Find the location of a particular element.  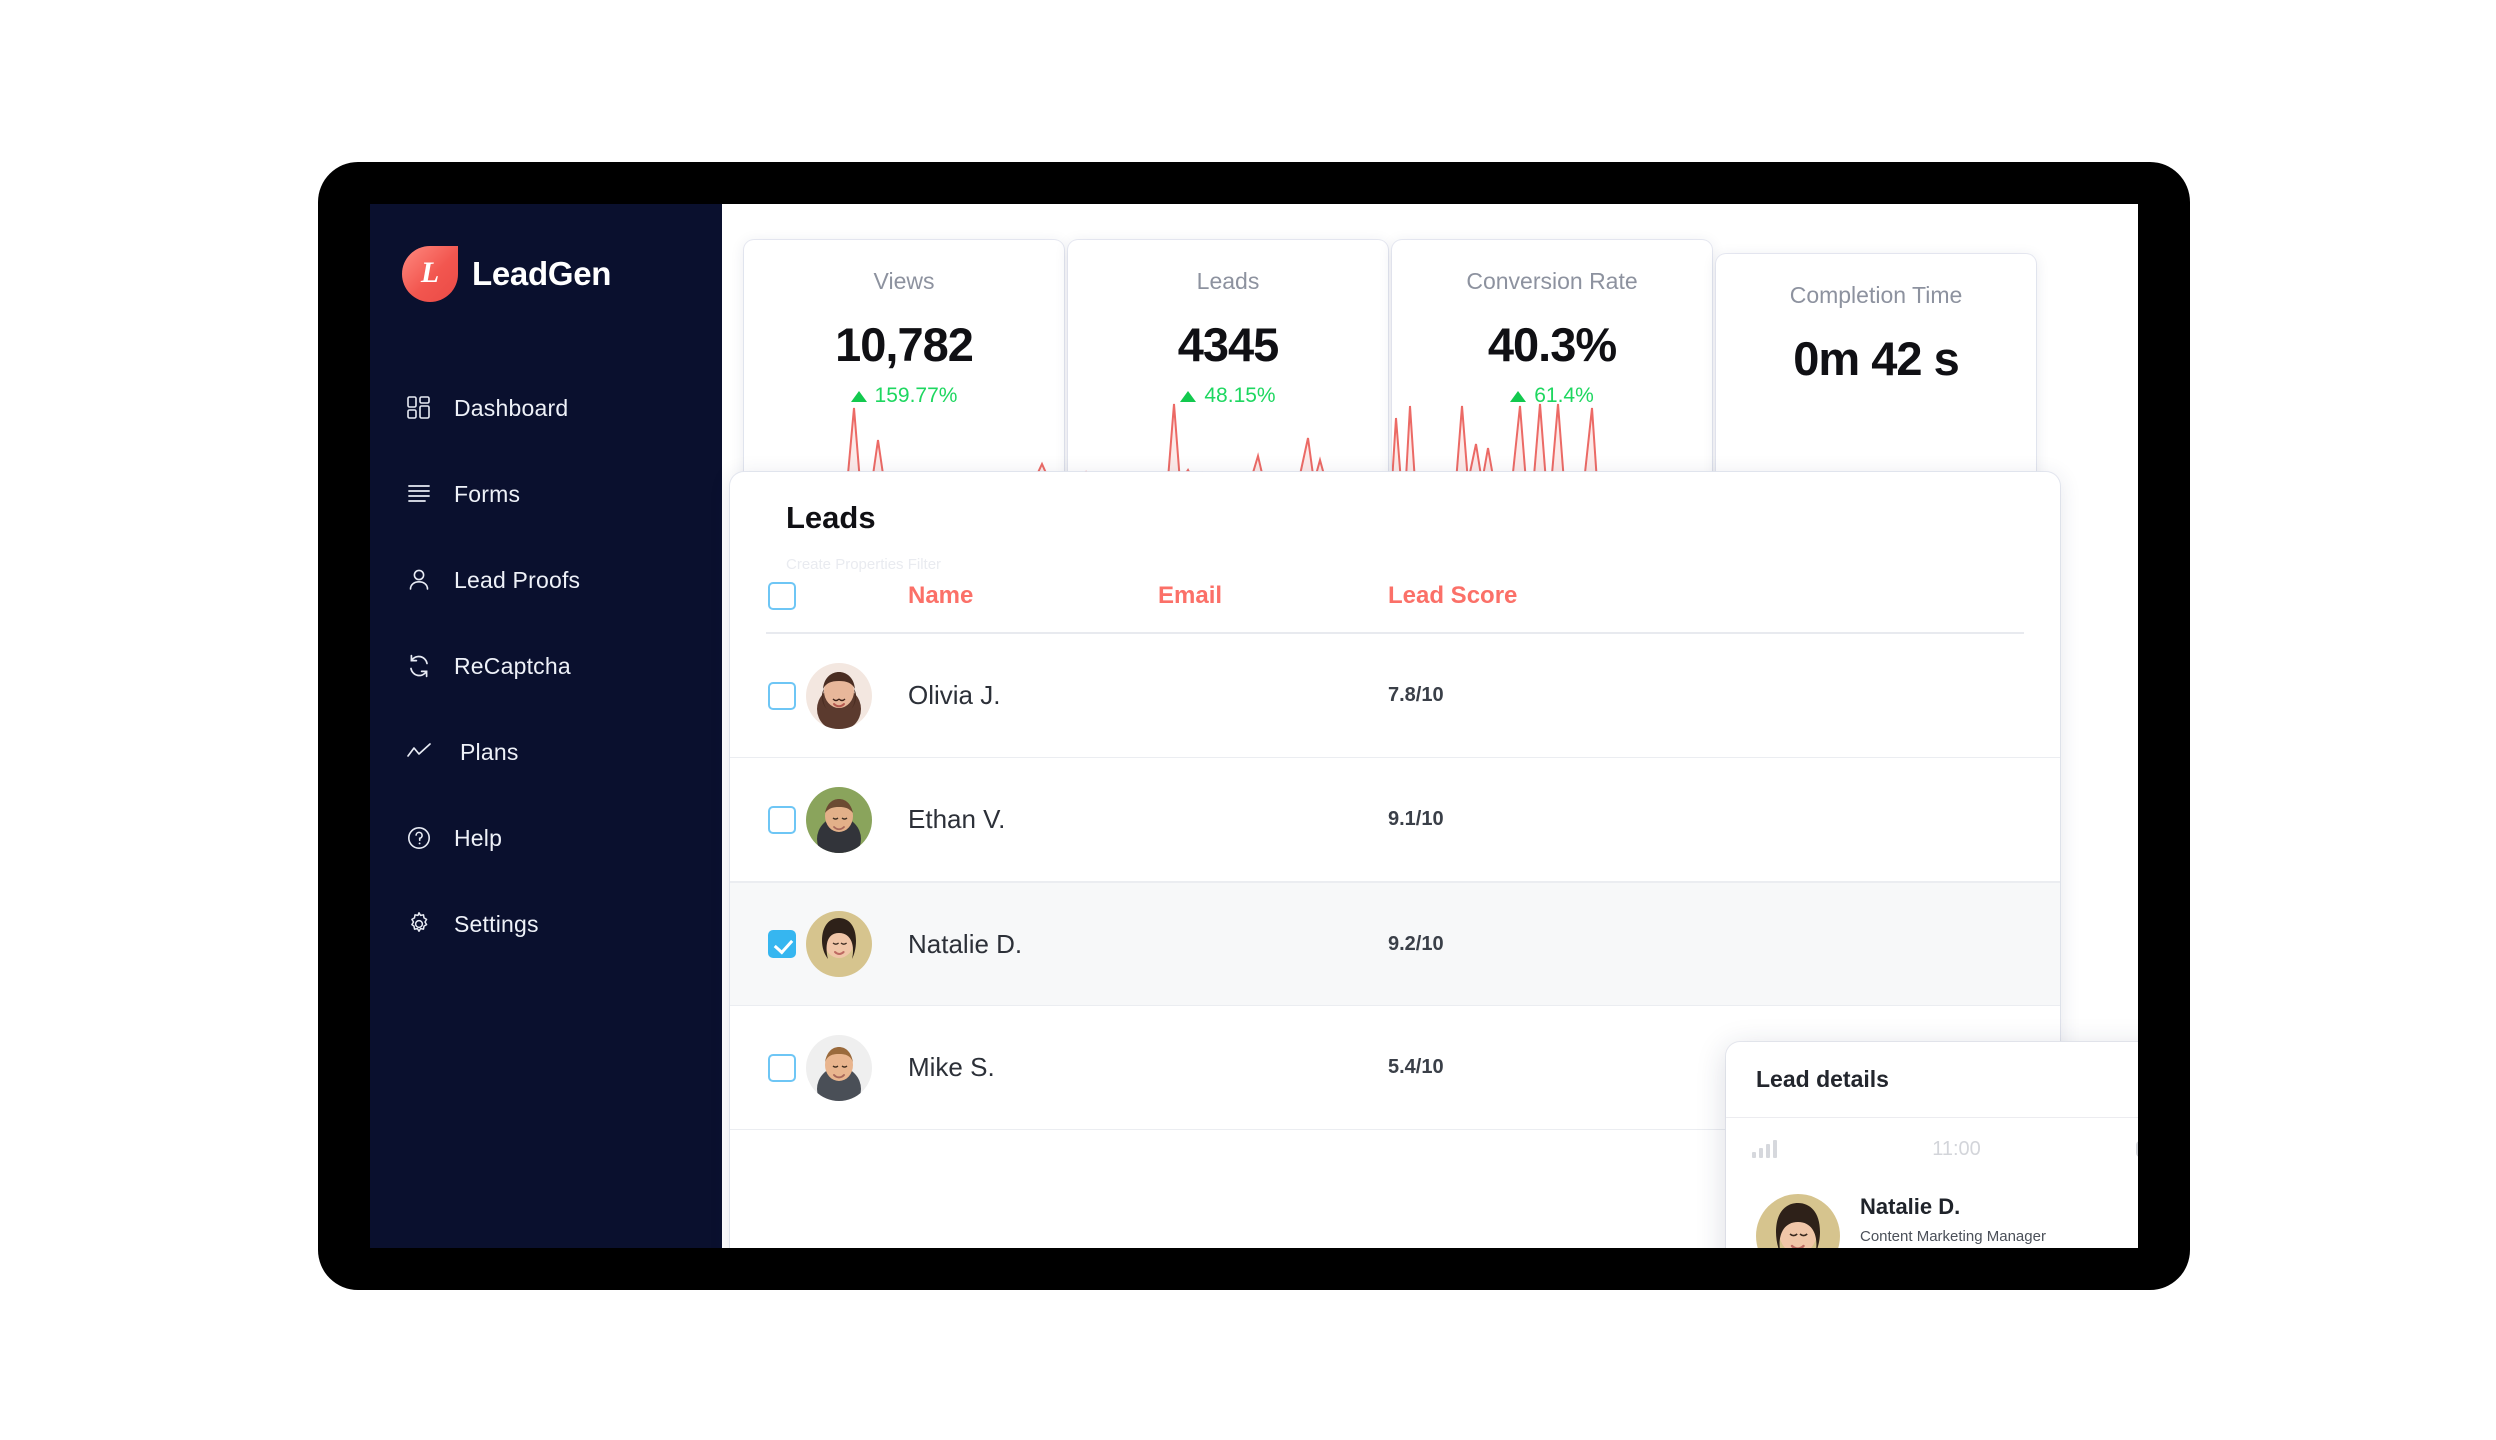

signal-bars-icon is located at coordinates (1764, 1149).